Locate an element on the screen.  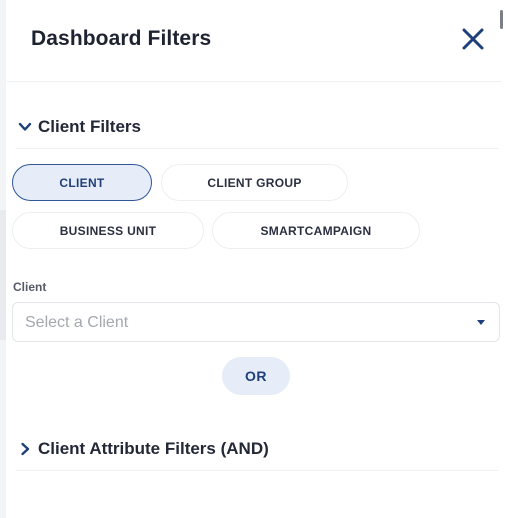
tab-client-group: CLIENT GROUP is located at coordinates (254, 182).